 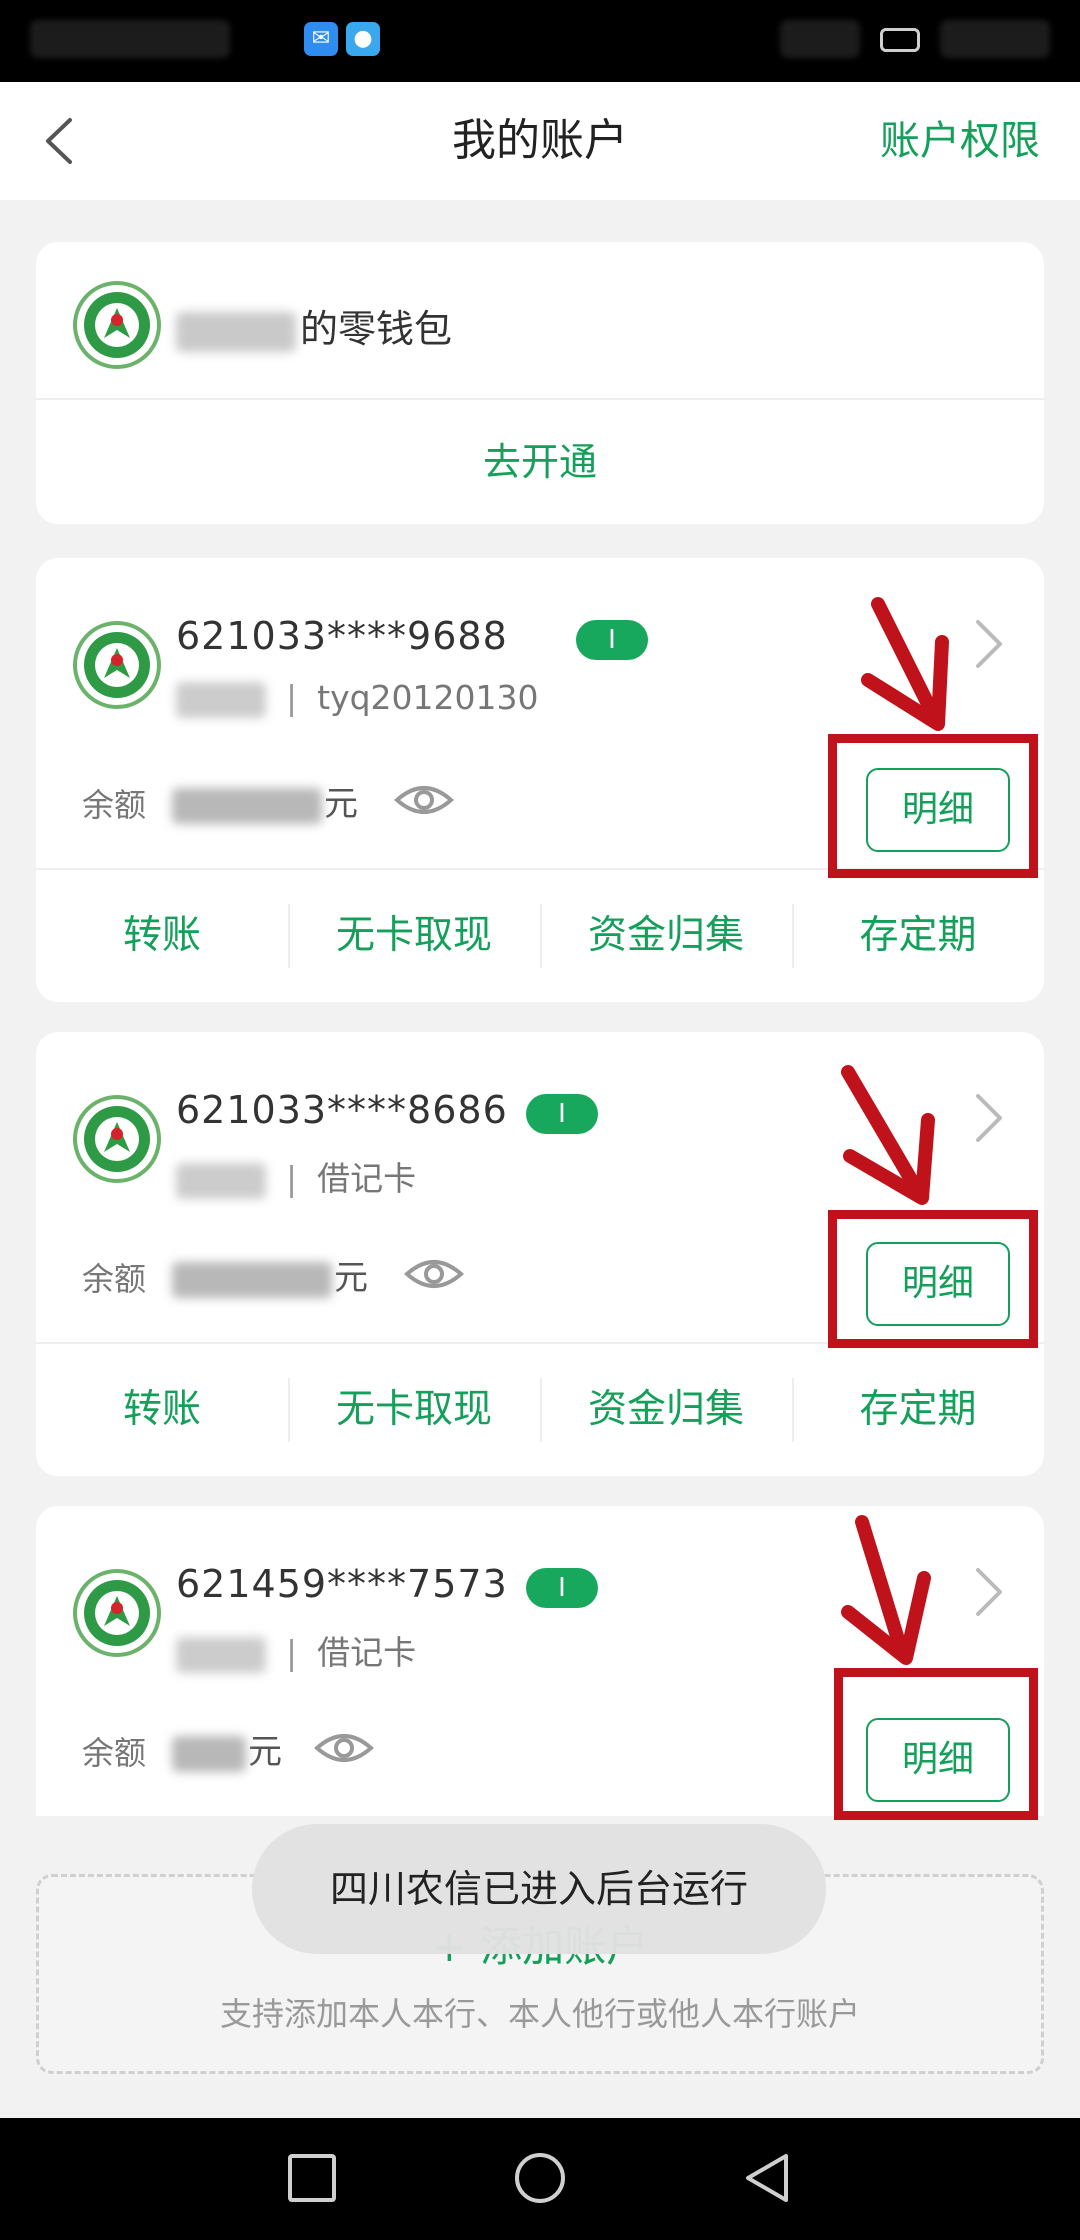 I want to click on circle-icon, so click(x=540, y=2178).